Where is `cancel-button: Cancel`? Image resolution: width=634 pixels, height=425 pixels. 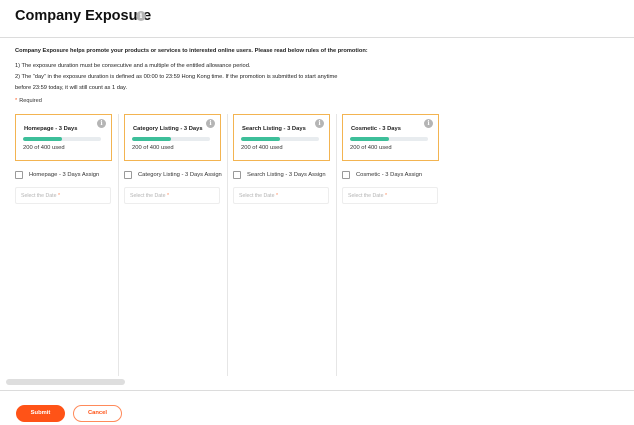
cancel-button: Cancel is located at coordinates (97, 413).